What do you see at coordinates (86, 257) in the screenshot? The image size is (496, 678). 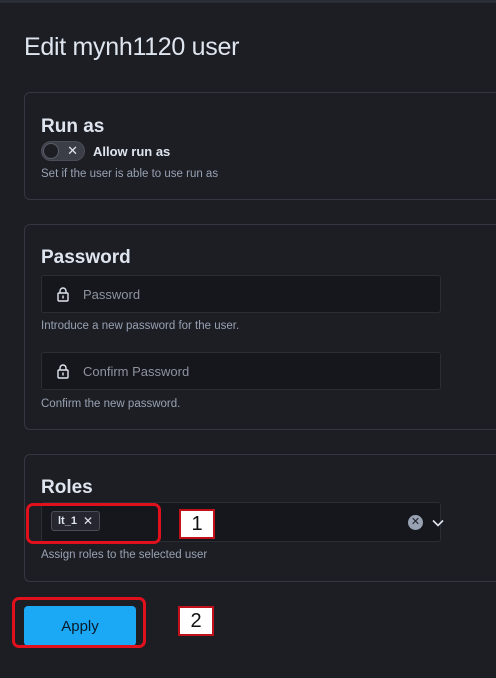 I see `password-title: Password` at bounding box center [86, 257].